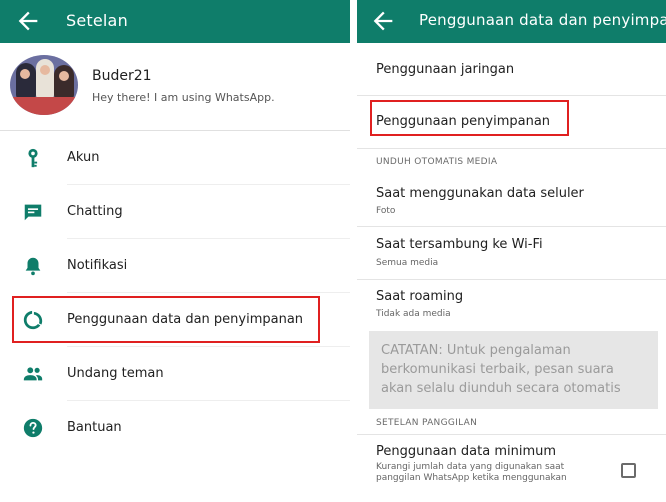  I want to click on auto-download-header: UNDUH OTOMATIS MEDIA, so click(437, 162).